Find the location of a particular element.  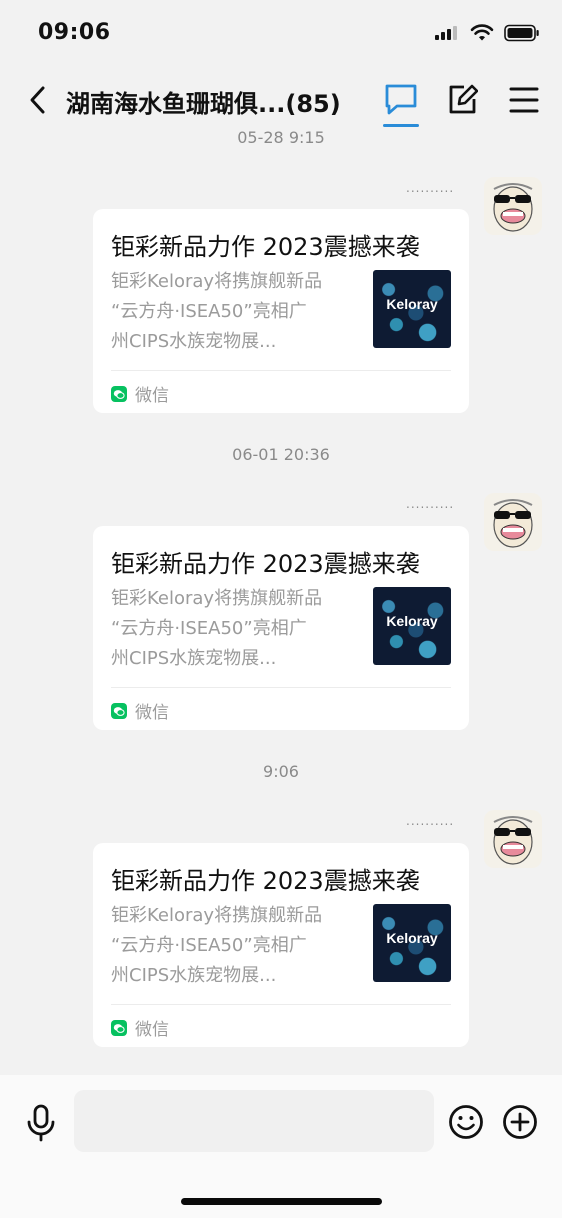

plus-icon is located at coordinates (520, 1122).